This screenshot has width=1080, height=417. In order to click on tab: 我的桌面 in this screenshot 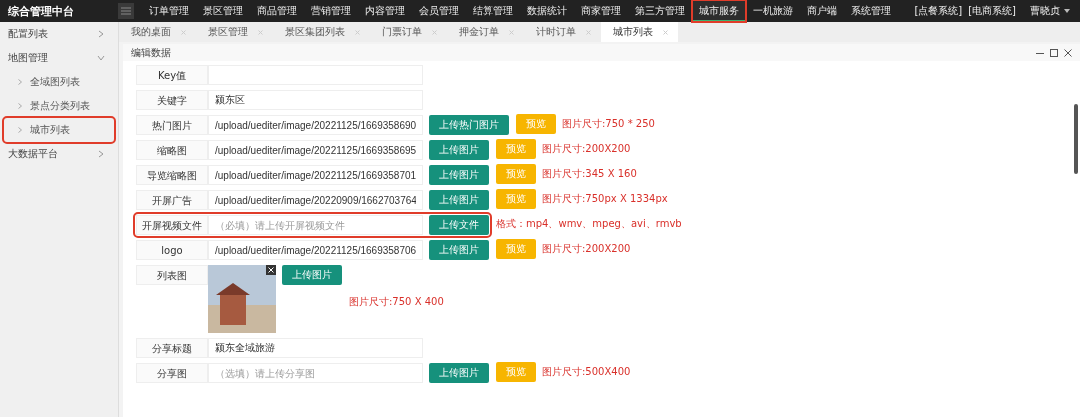, I will do `click(157, 32)`.